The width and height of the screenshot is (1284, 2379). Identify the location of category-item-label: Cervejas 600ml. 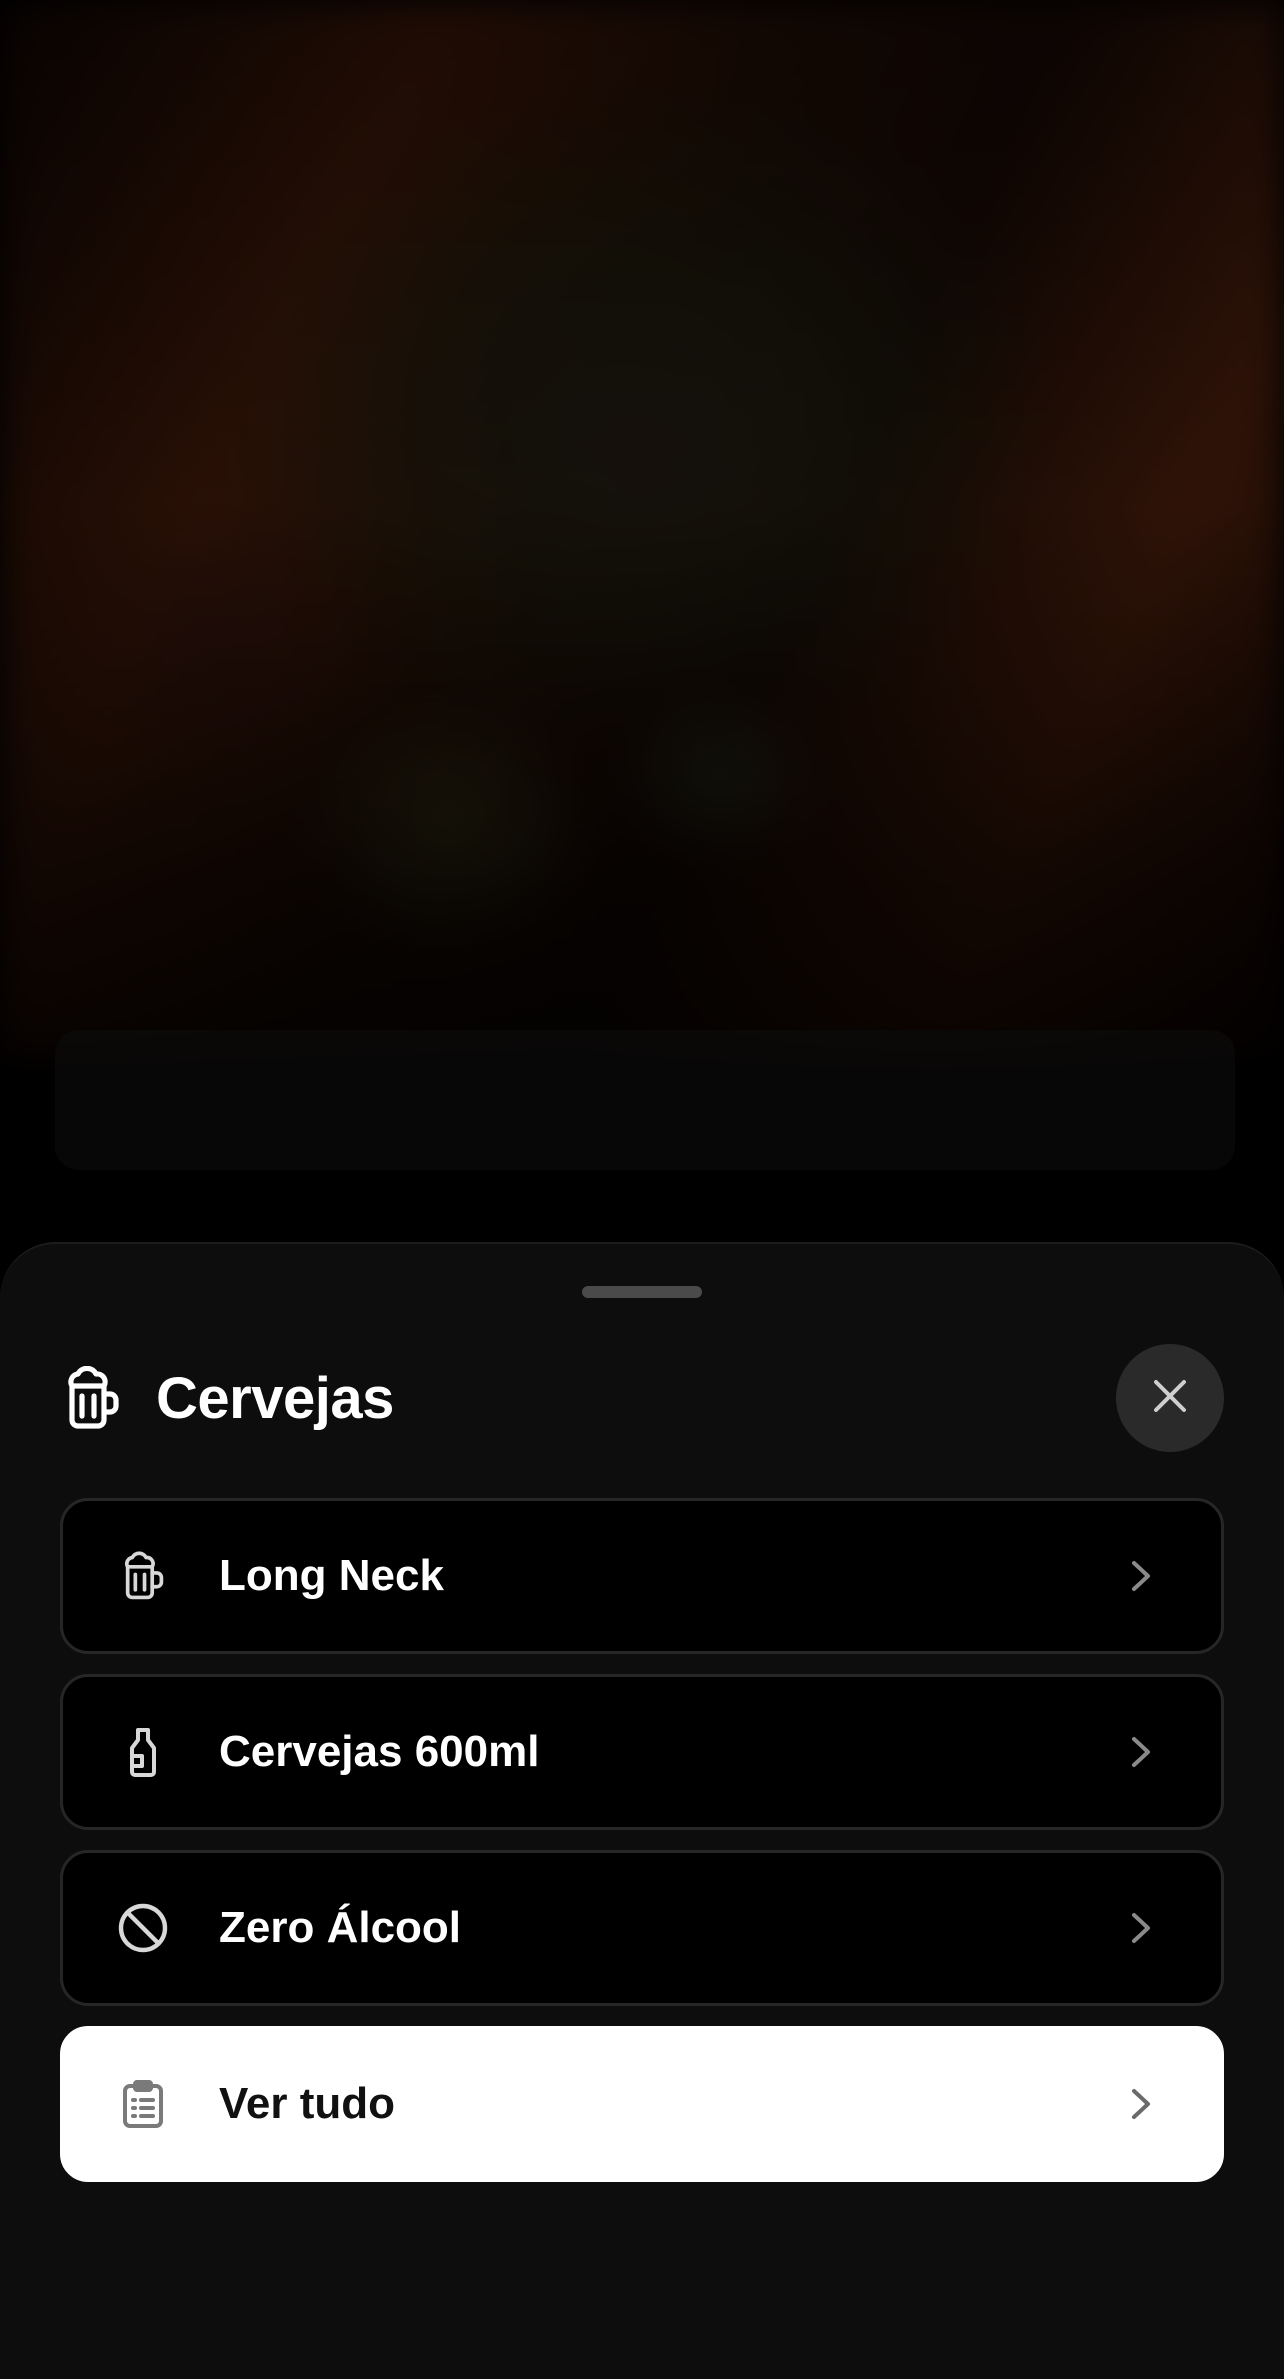
(379, 1751).